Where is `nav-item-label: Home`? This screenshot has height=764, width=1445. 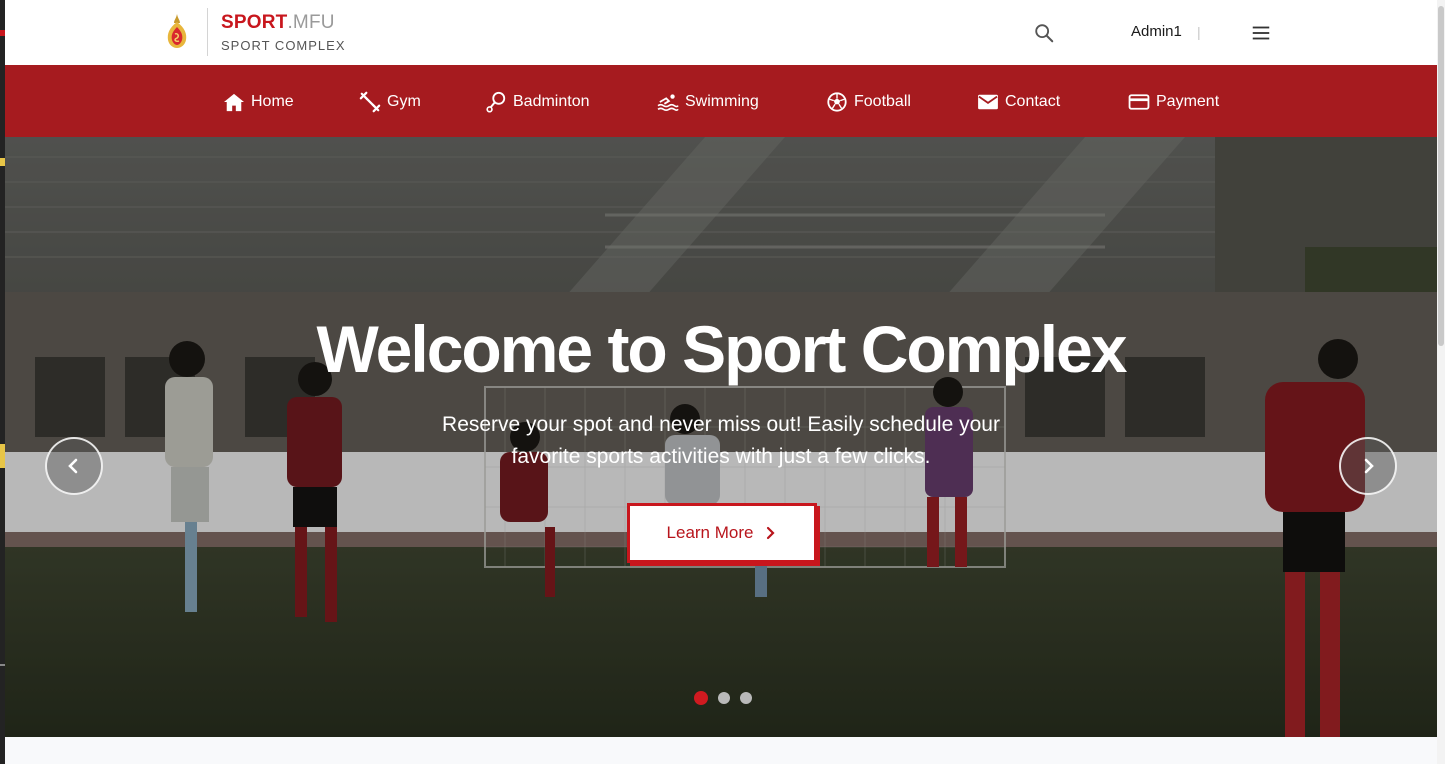 nav-item-label: Home is located at coordinates (272, 101).